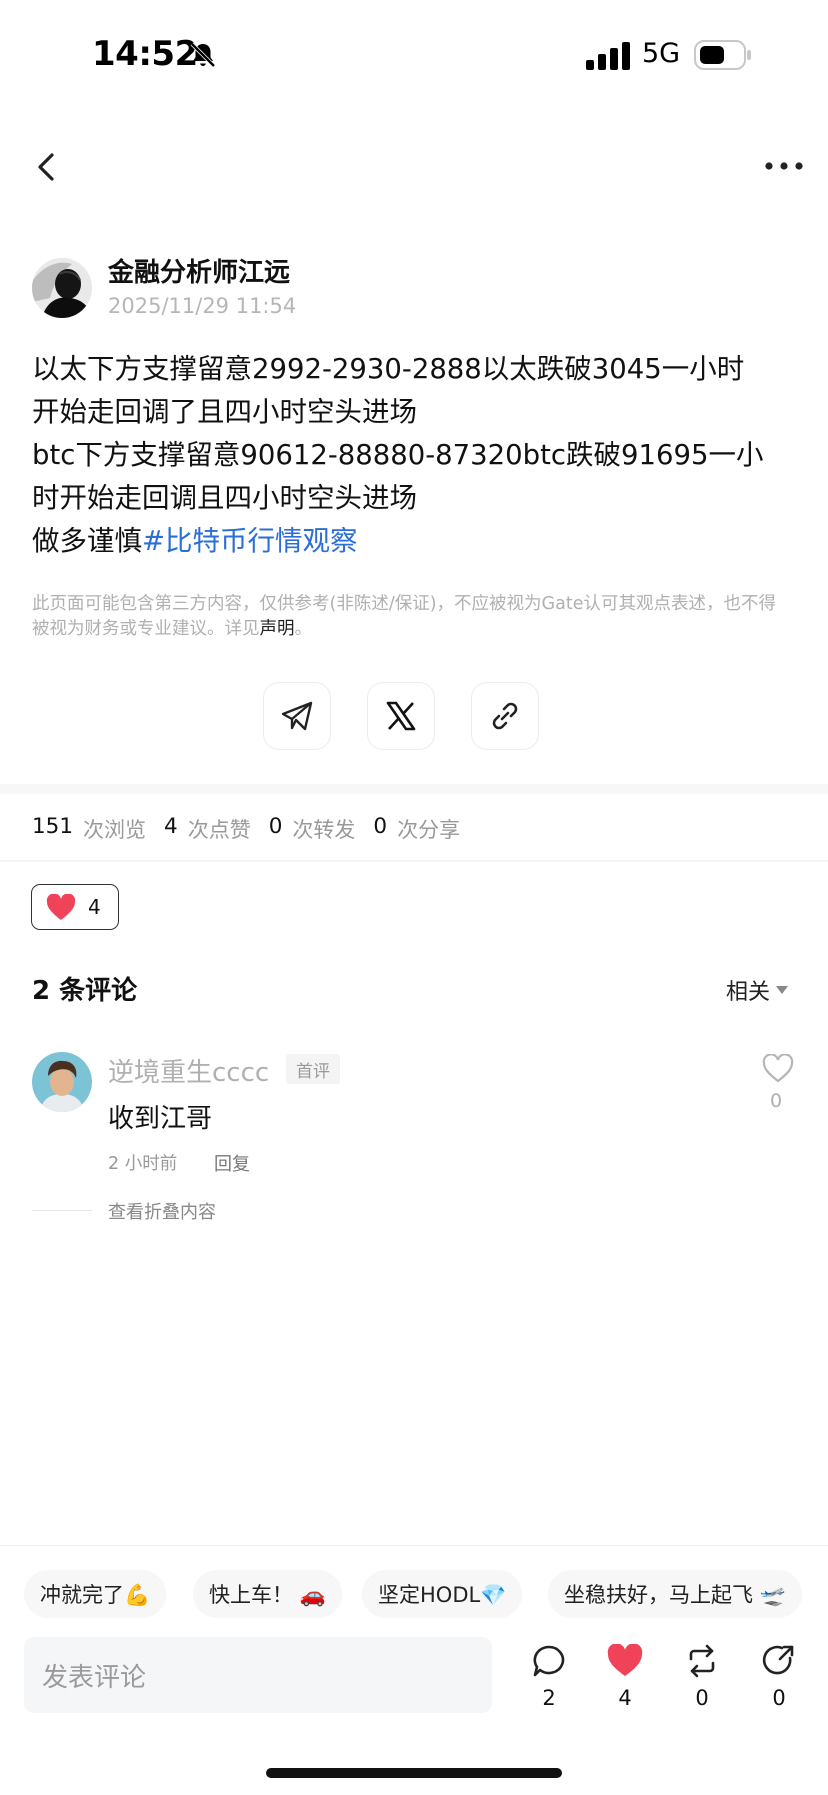 The width and height of the screenshot is (828, 1795). I want to click on like-chip-count: 4, so click(94, 907).